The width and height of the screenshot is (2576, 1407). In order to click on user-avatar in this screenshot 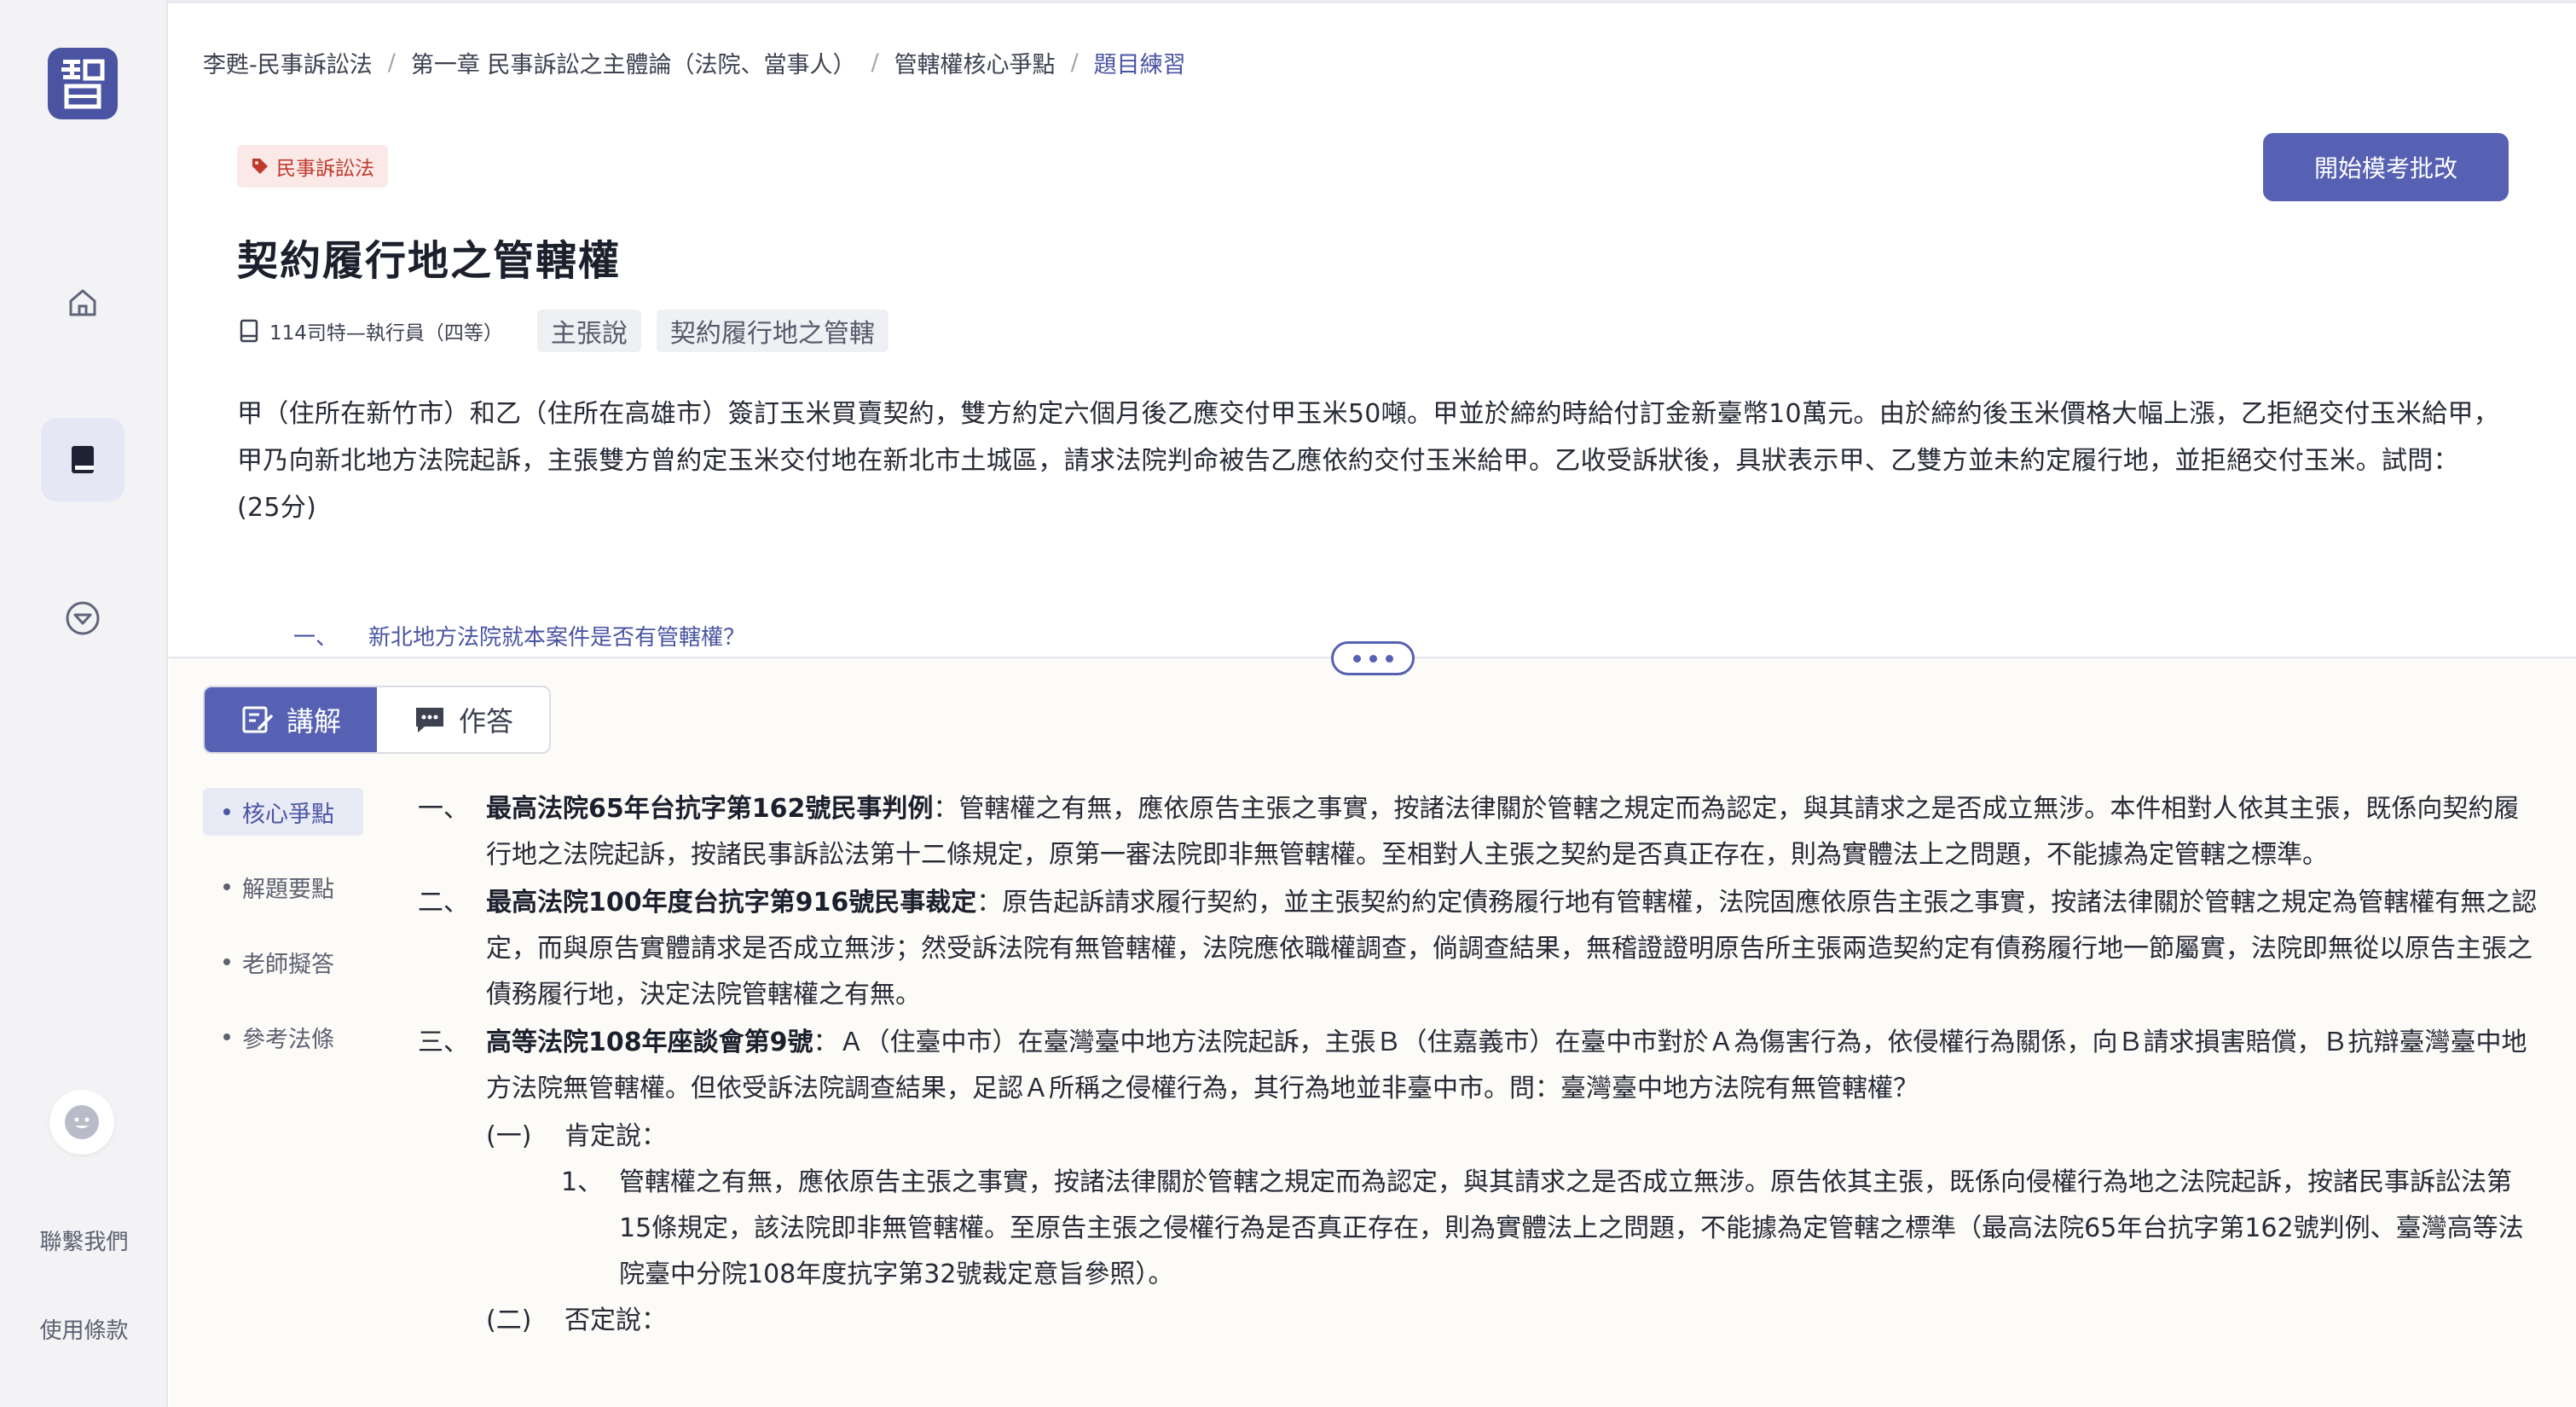, I will do `click(81, 1122)`.